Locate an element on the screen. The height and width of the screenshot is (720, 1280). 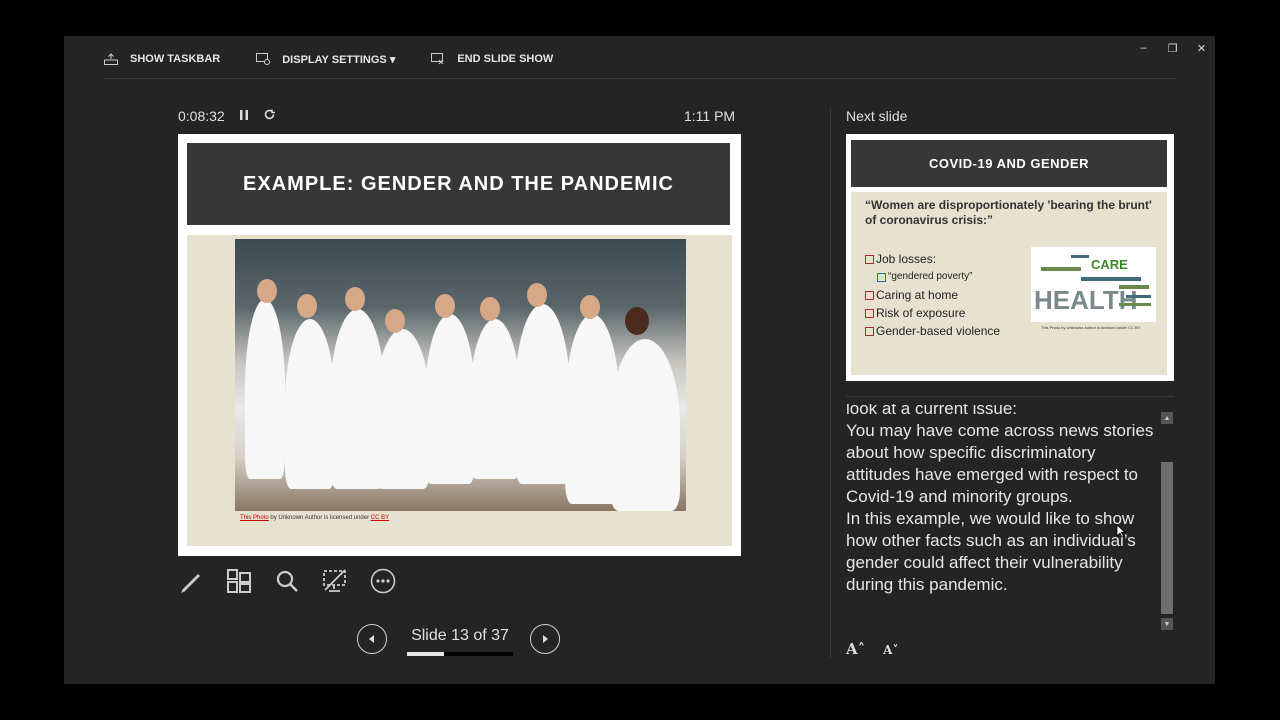
restore-button: ❐ is located at coordinates (1172, 48).